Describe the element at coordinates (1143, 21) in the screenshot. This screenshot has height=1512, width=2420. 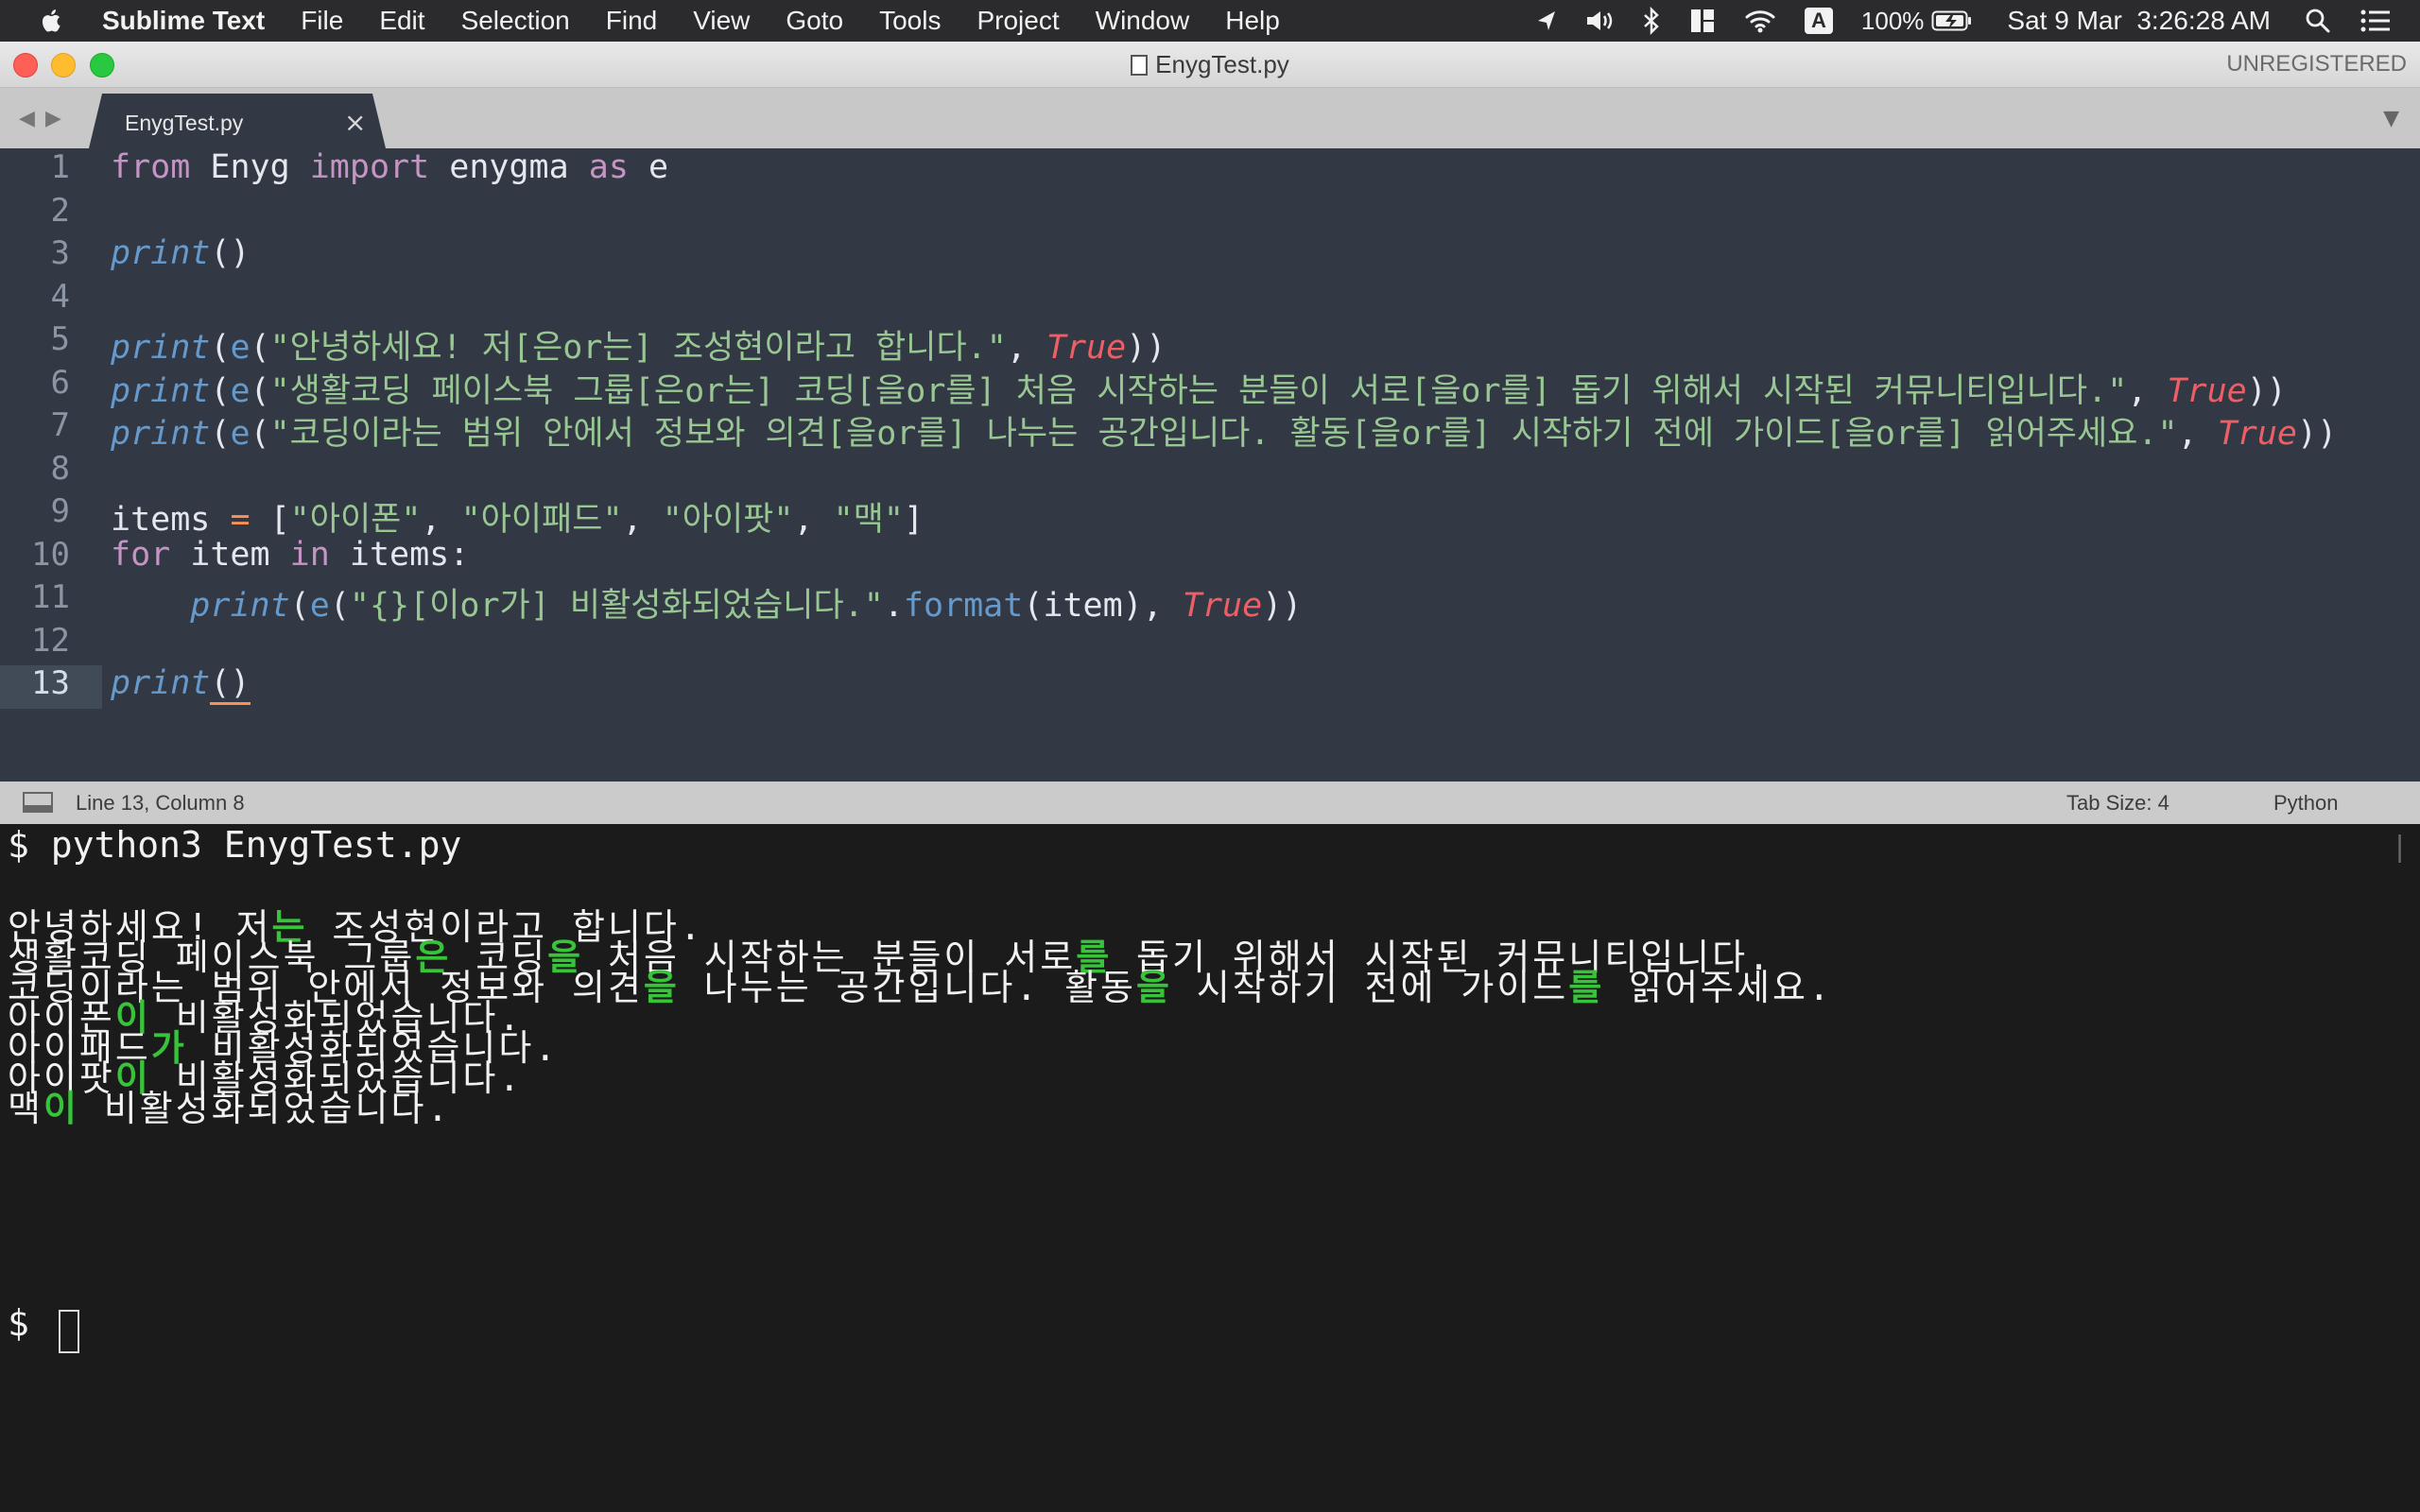
I see `menu-window: Window` at that location.